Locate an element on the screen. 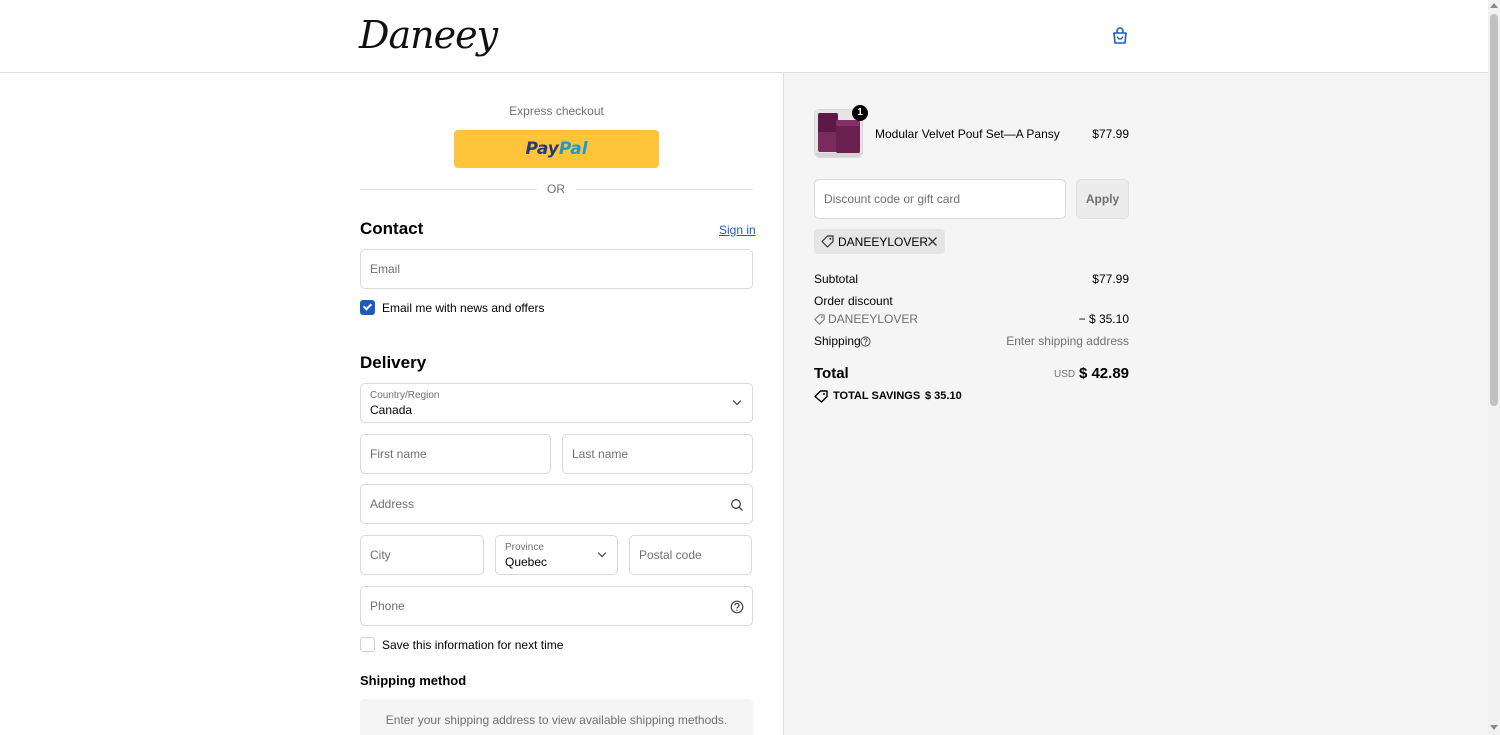 The height and width of the screenshot is (735, 1500). sign-in-link: Sign in is located at coordinates (737, 230).